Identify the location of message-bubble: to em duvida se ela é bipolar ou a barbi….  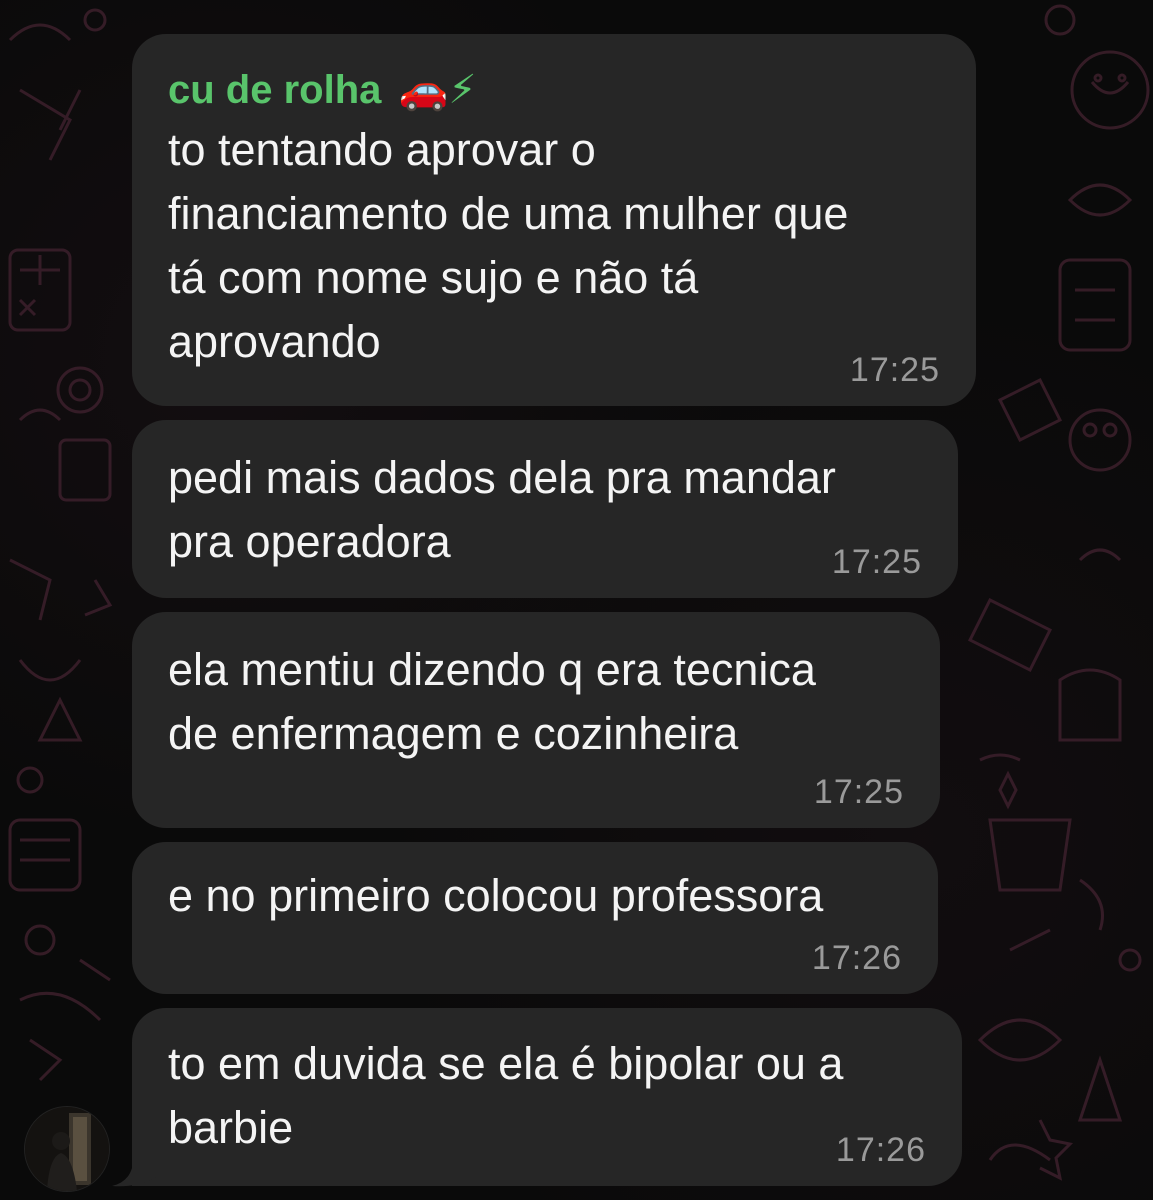
(547, 1097).